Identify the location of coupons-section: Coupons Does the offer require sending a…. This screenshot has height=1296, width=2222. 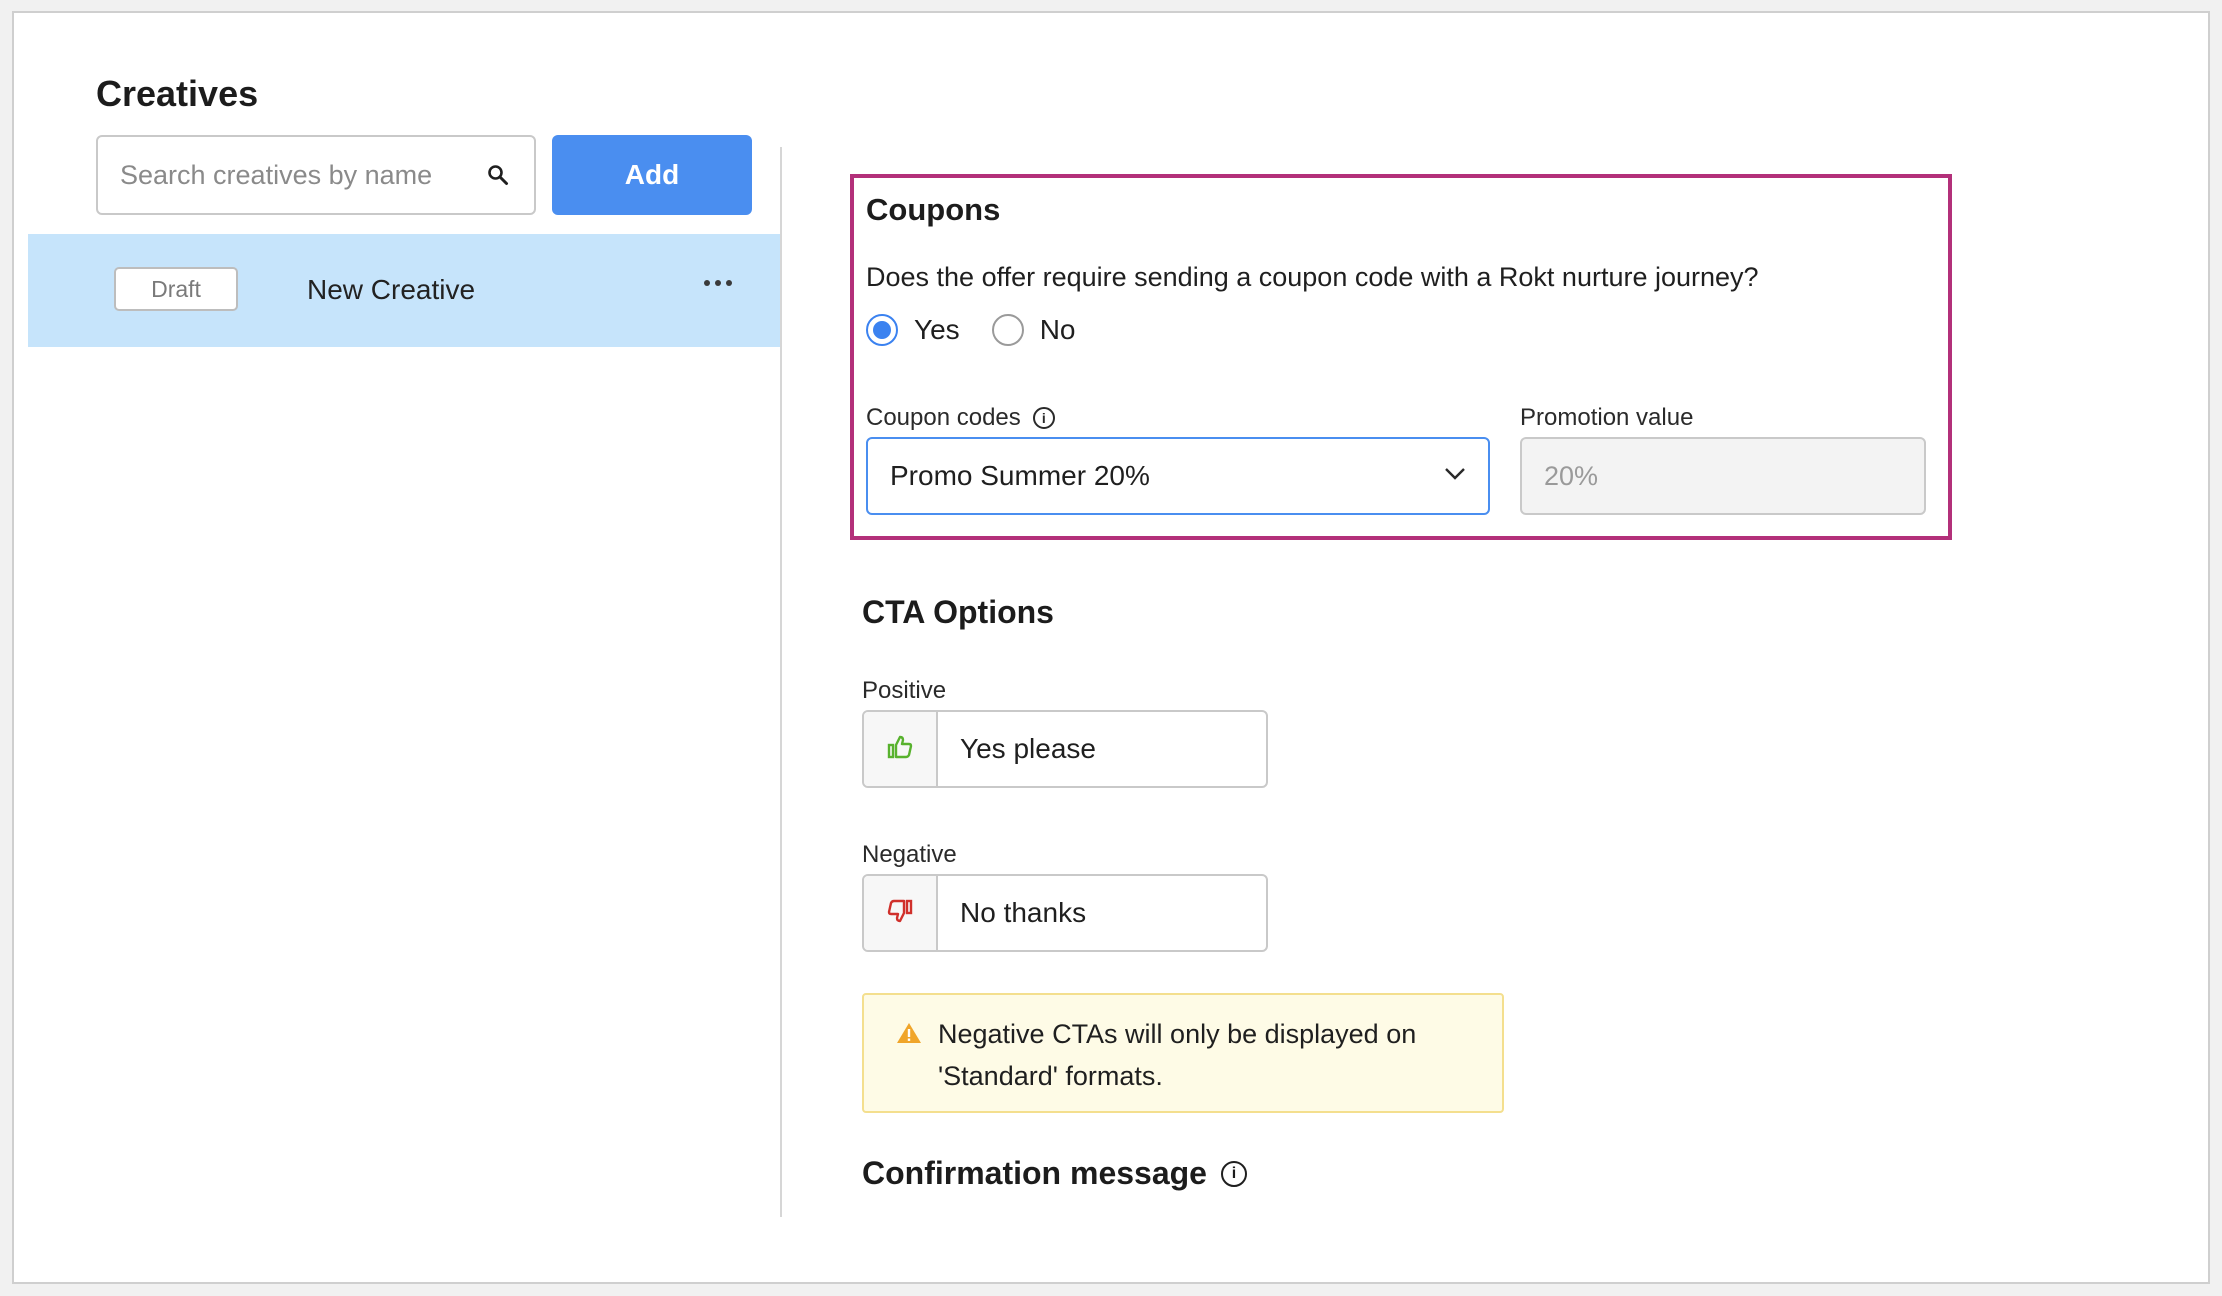
(1401, 357).